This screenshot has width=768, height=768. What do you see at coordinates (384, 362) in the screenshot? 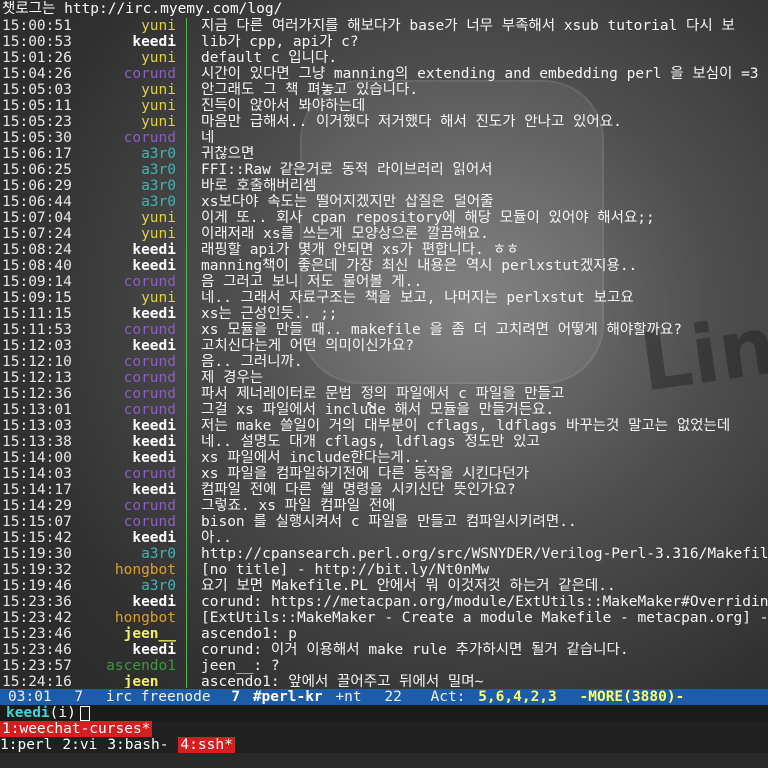
I see `chat-line: 15:12:10 corund 음.. 그러니까.` at bounding box center [384, 362].